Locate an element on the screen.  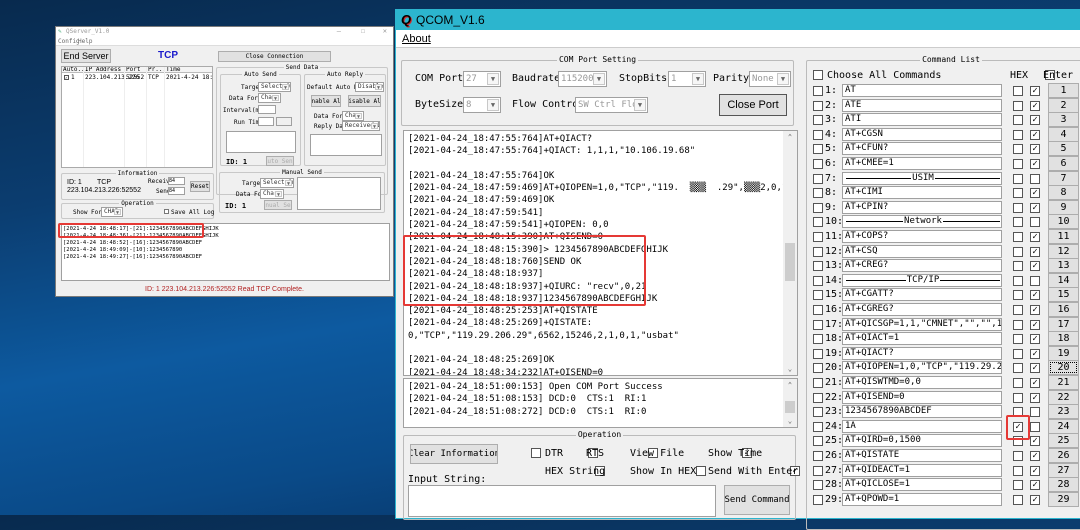
flow-control-select: SW Ctrl Flow ▼ is located at coordinates (611, 105).